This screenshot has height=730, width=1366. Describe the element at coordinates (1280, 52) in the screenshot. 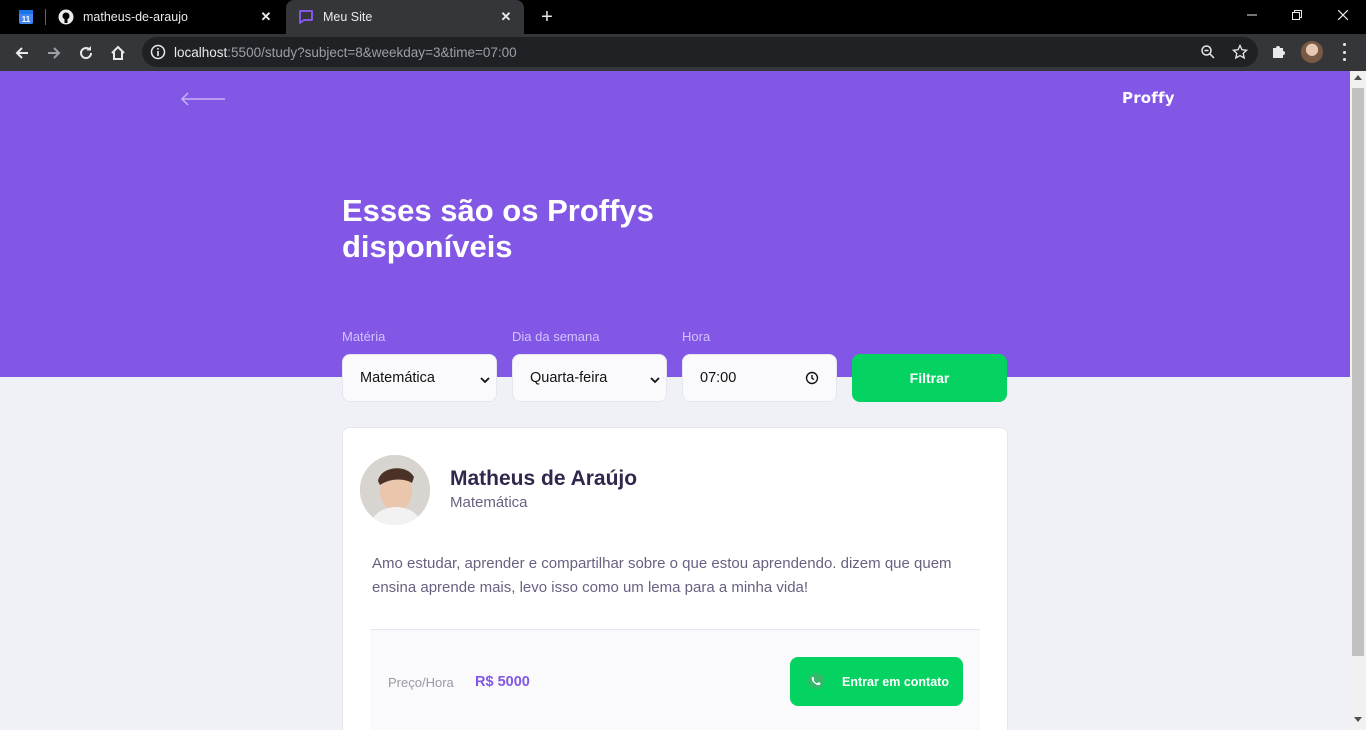

I see `extensions-icon` at that location.